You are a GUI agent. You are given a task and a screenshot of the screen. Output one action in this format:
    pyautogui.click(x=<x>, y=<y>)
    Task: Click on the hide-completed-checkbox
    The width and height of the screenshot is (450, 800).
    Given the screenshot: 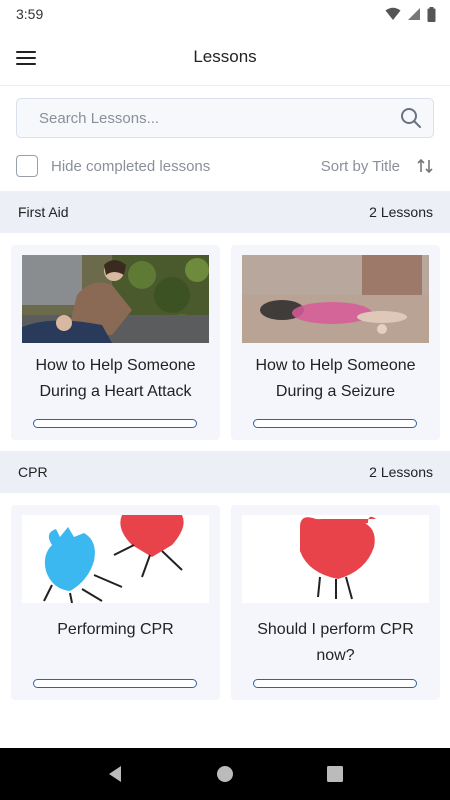 What is the action you would take?
    pyautogui.click(x=27, y=166)
    